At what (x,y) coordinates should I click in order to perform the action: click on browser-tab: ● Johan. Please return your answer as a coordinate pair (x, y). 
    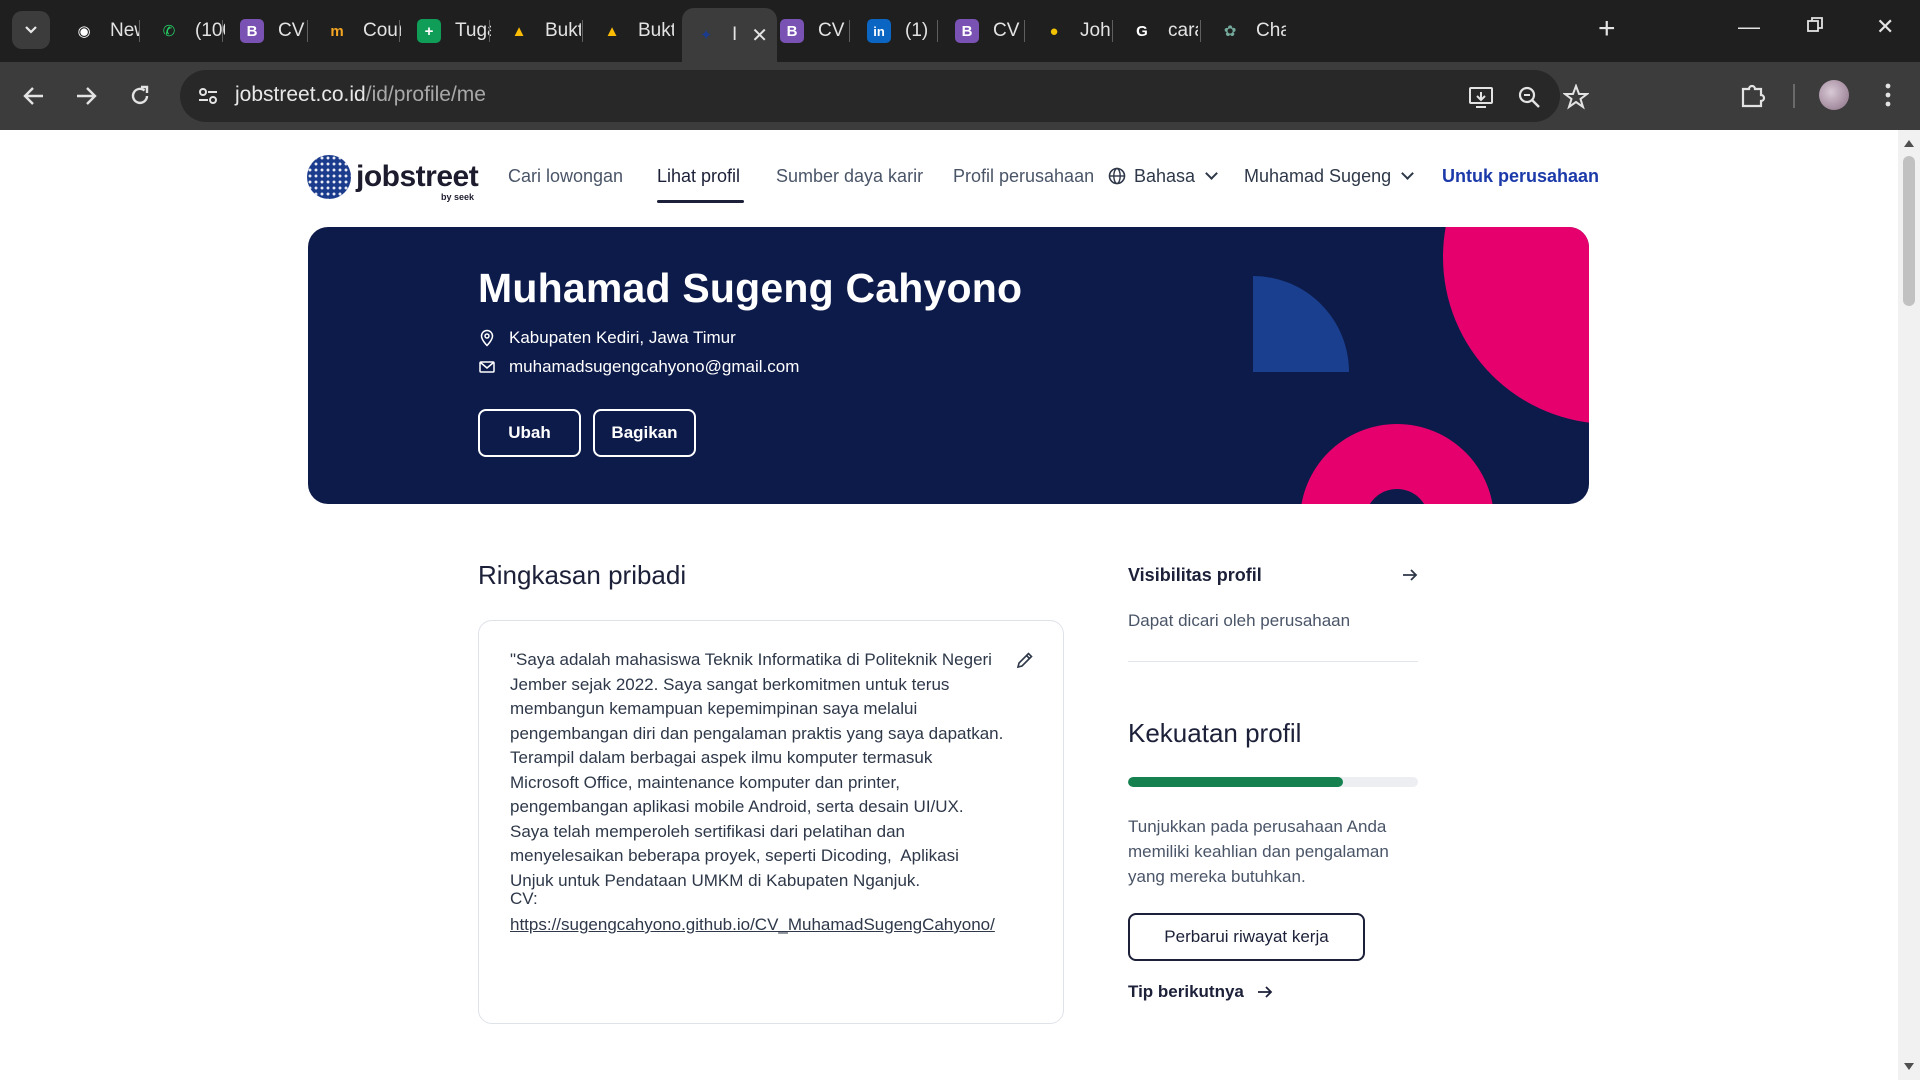
    Looking at the image, I should click on (1070, 31).